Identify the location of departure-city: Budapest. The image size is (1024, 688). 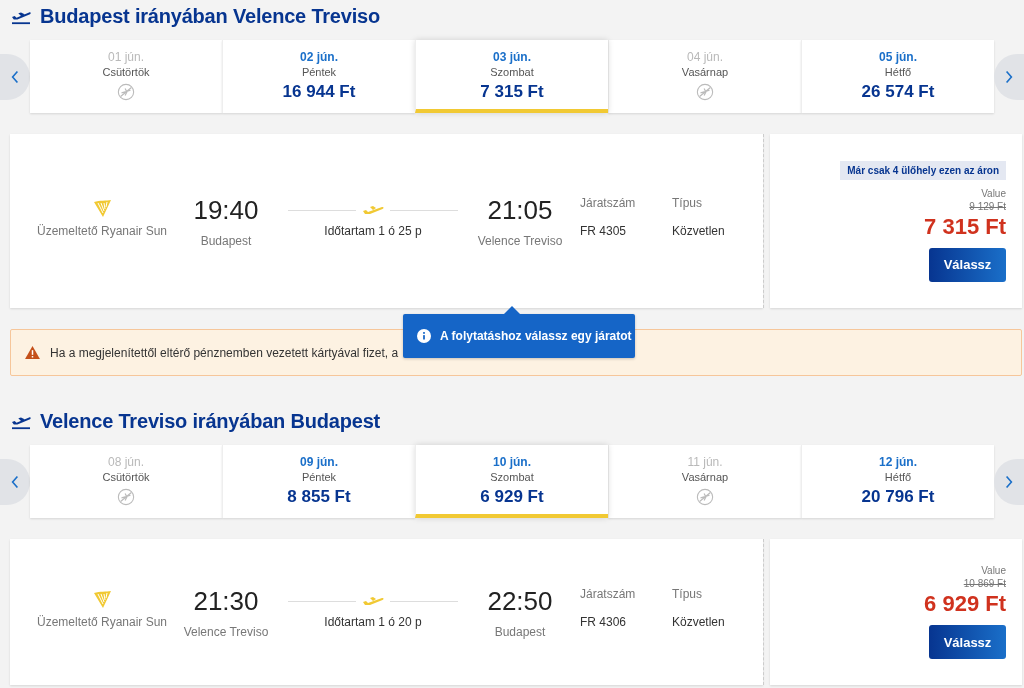
(226, 240).